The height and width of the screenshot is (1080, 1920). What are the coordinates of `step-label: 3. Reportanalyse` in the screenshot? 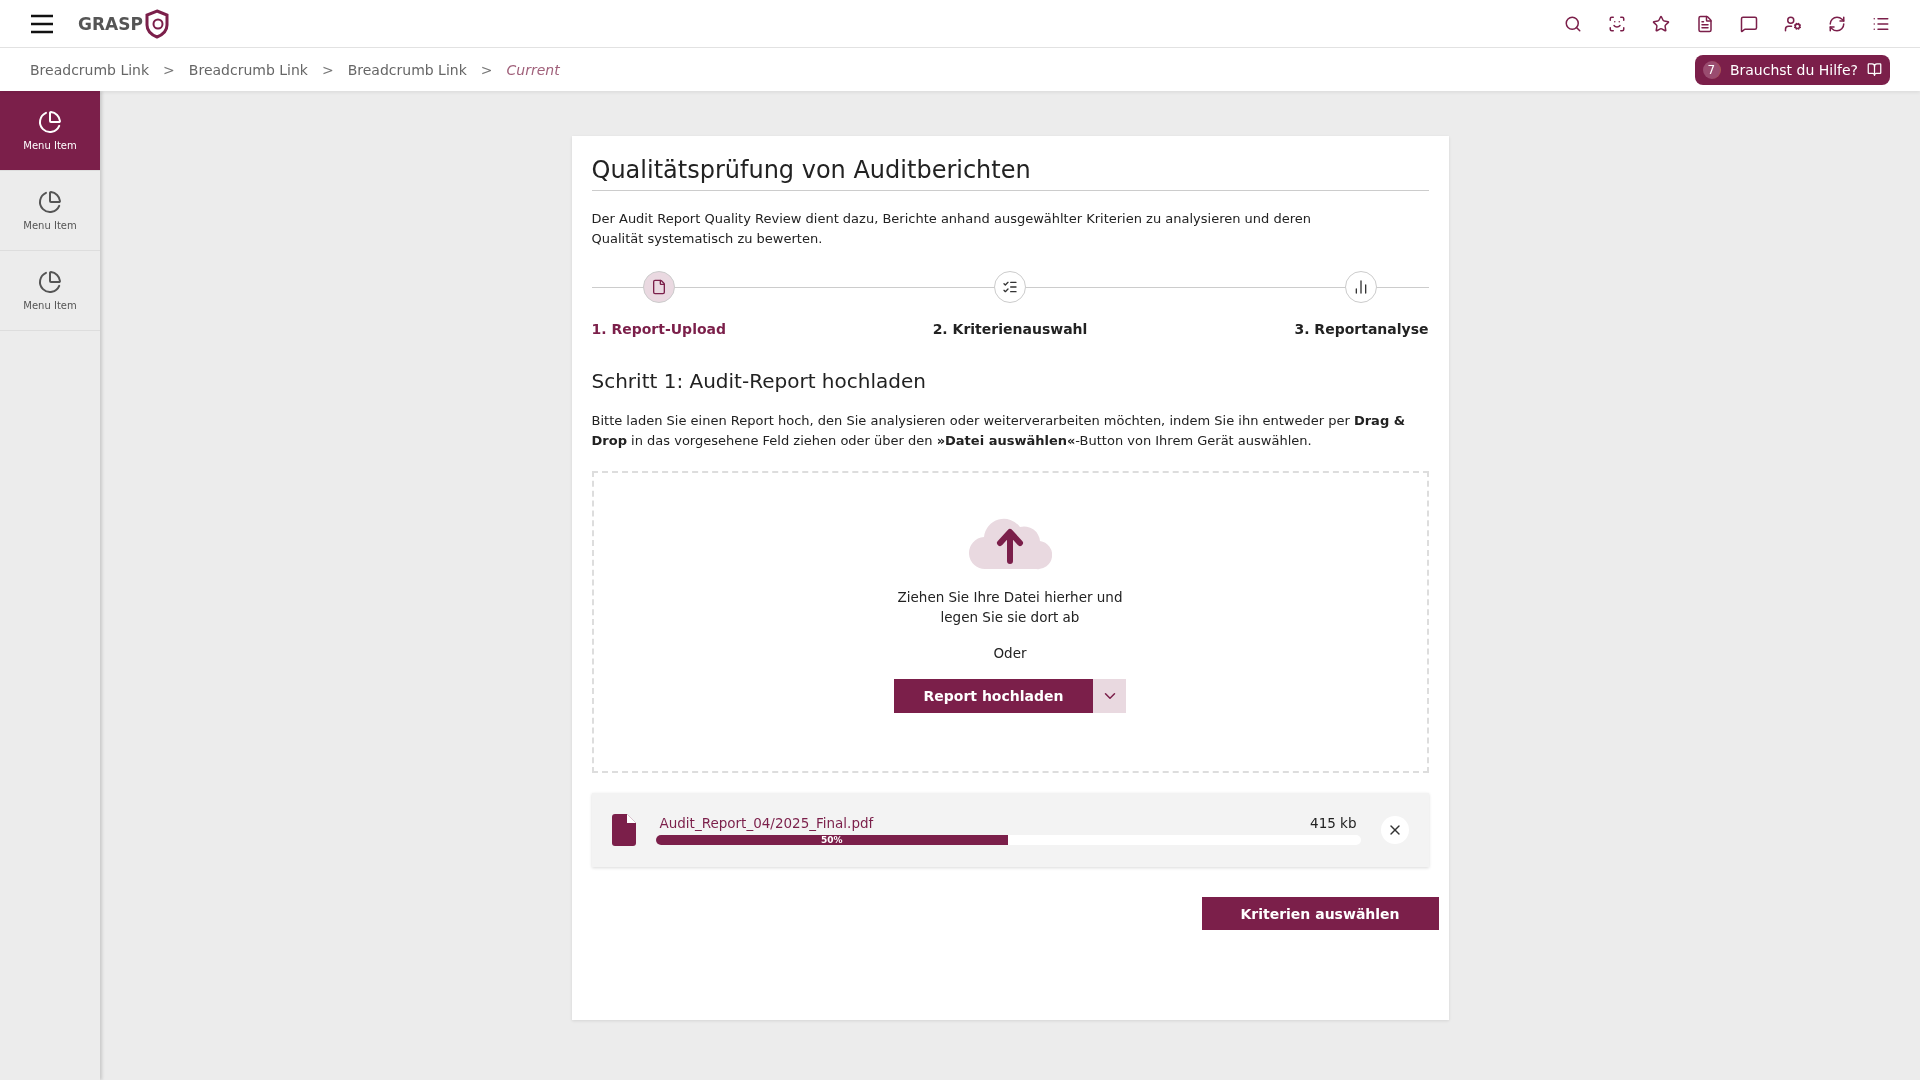 It's located at (1361, 329).